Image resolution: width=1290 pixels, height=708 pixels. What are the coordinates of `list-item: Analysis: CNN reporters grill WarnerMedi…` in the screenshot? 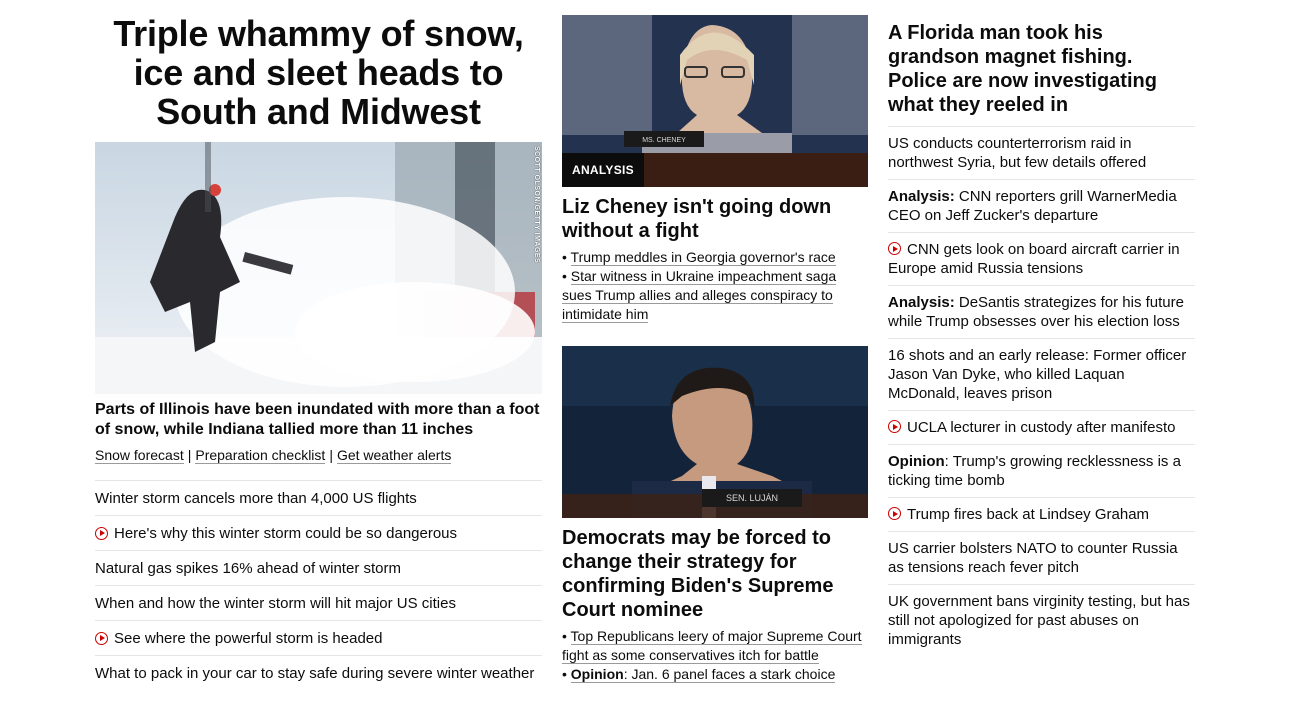 It's located at (1041, 206).